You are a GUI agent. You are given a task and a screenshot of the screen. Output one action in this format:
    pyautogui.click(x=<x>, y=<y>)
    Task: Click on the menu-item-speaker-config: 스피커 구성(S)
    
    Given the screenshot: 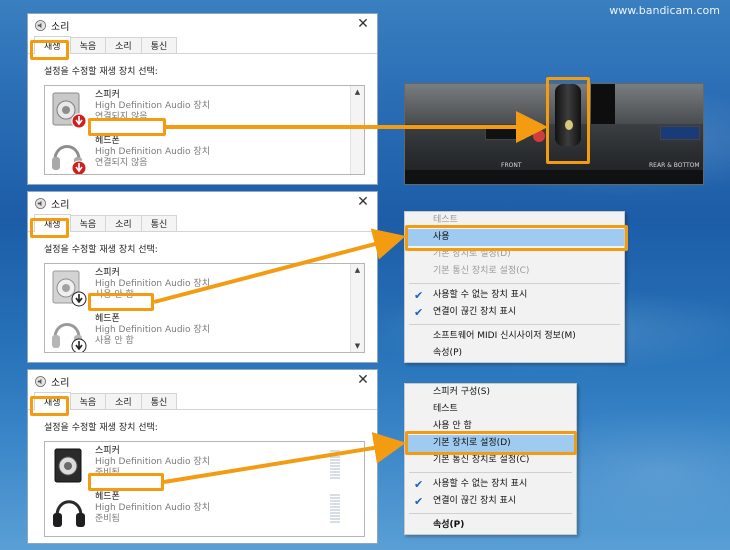 What is the action you would take?
    pyautogui.click(x=490, y=392)
    